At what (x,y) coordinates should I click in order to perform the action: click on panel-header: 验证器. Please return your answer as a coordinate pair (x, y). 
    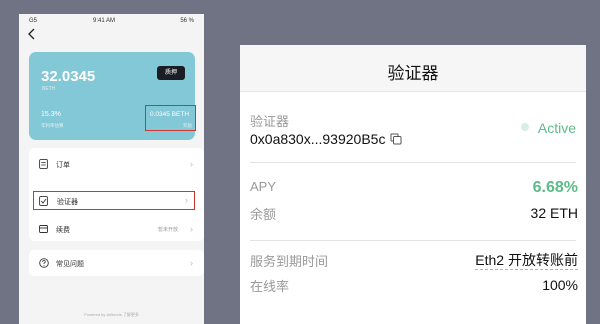
    Looking at the image, I should click on (413, 68).